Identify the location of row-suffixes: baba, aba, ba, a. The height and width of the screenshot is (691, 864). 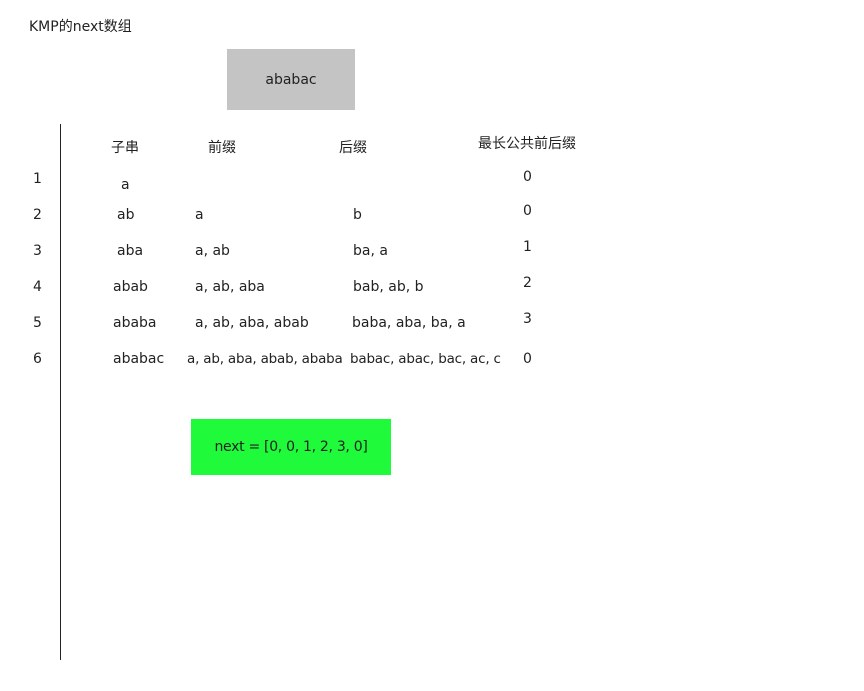
(409, 323).